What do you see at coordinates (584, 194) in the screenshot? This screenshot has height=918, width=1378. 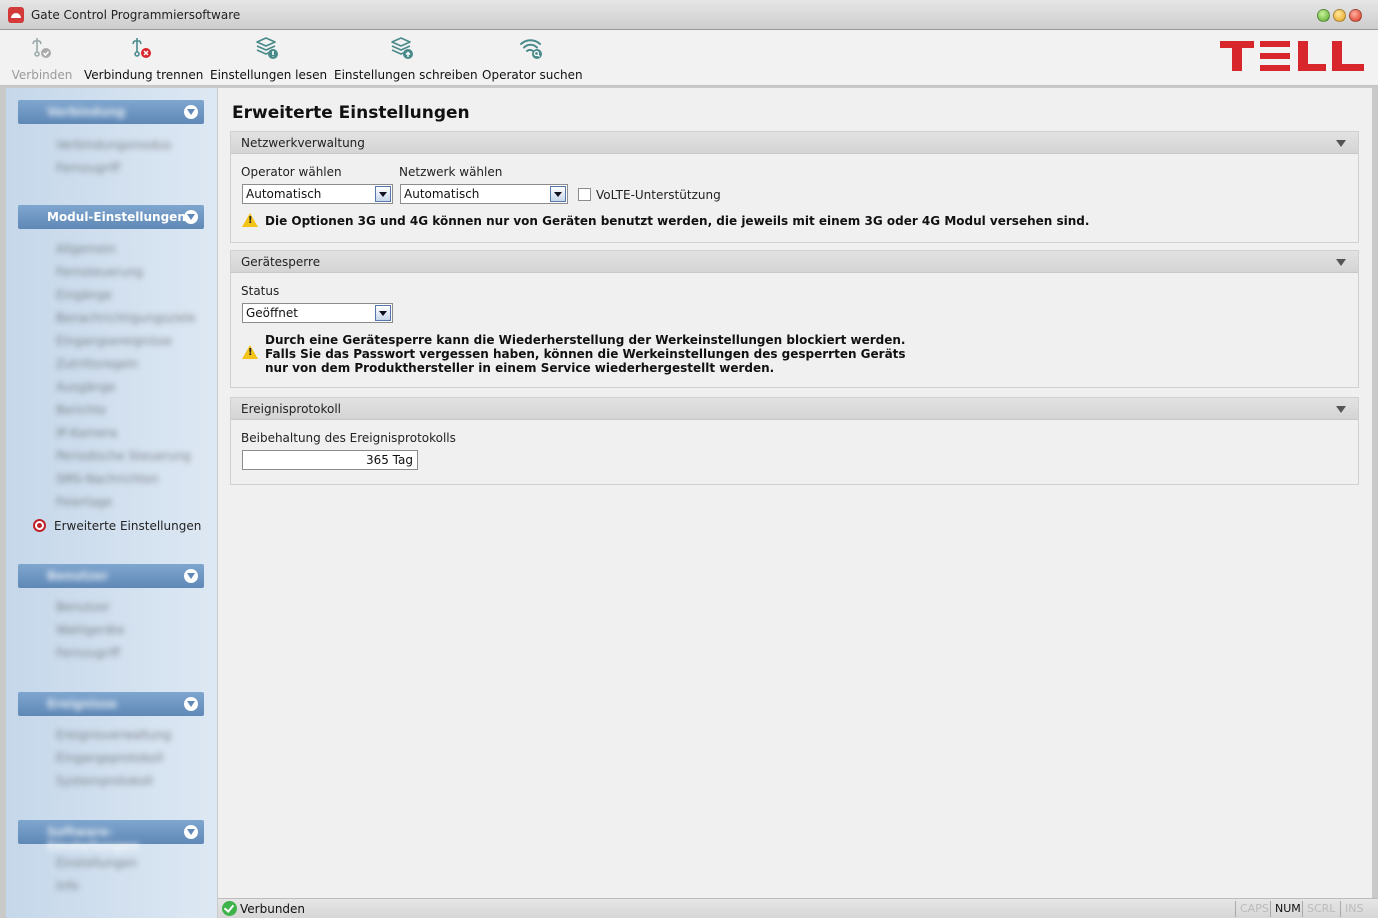 I see `volte-checkbox` at bounding box center [584, 194].